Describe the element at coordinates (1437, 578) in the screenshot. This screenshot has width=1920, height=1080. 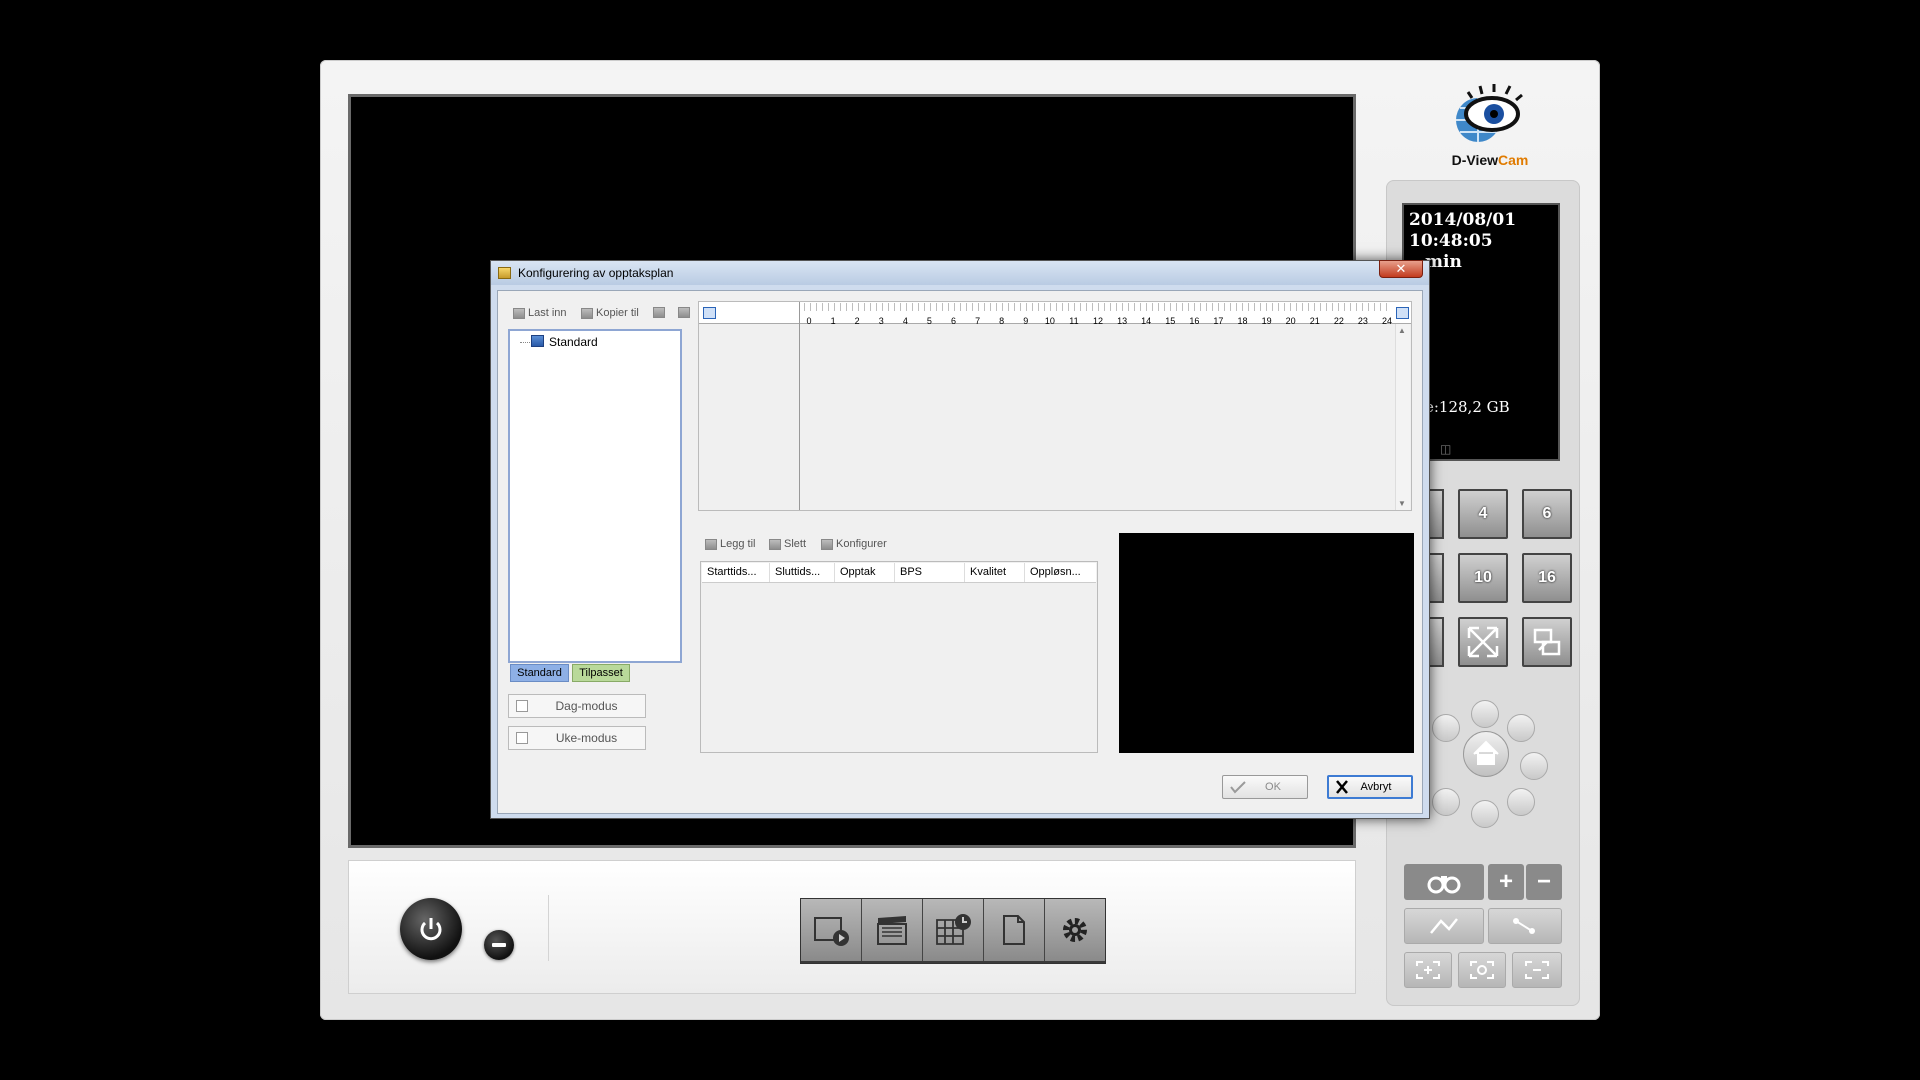
I see `layout-9-button` at that location.